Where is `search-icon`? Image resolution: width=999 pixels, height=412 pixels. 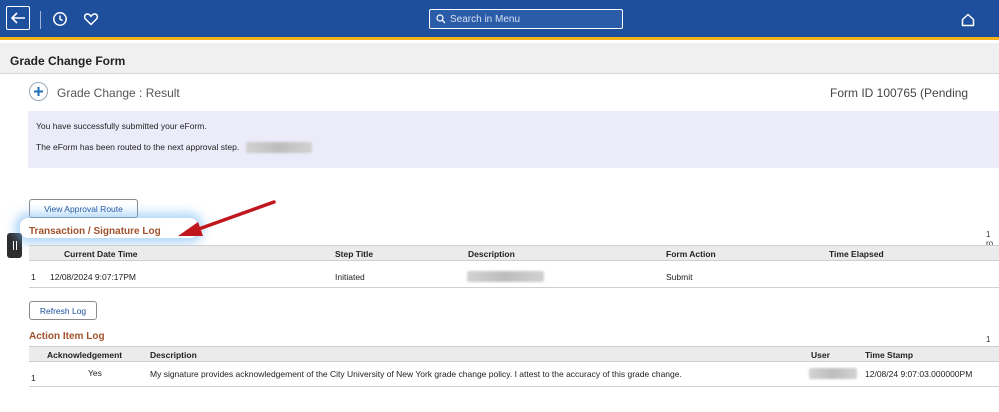 search-icon is located at coordinates (441, 19).